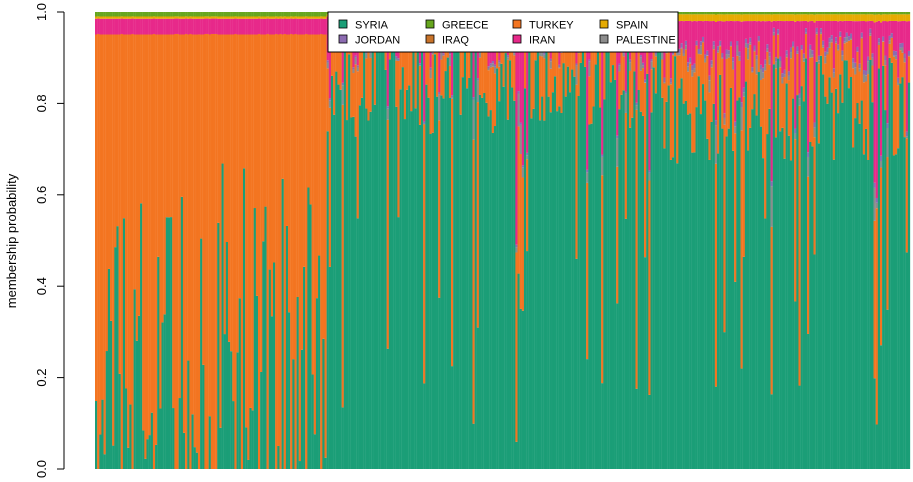  What do you see at coordinates (372, 26) in the screenshot?
I see `legend-label-syria: SYRIA` at bounding box center [372, 26].